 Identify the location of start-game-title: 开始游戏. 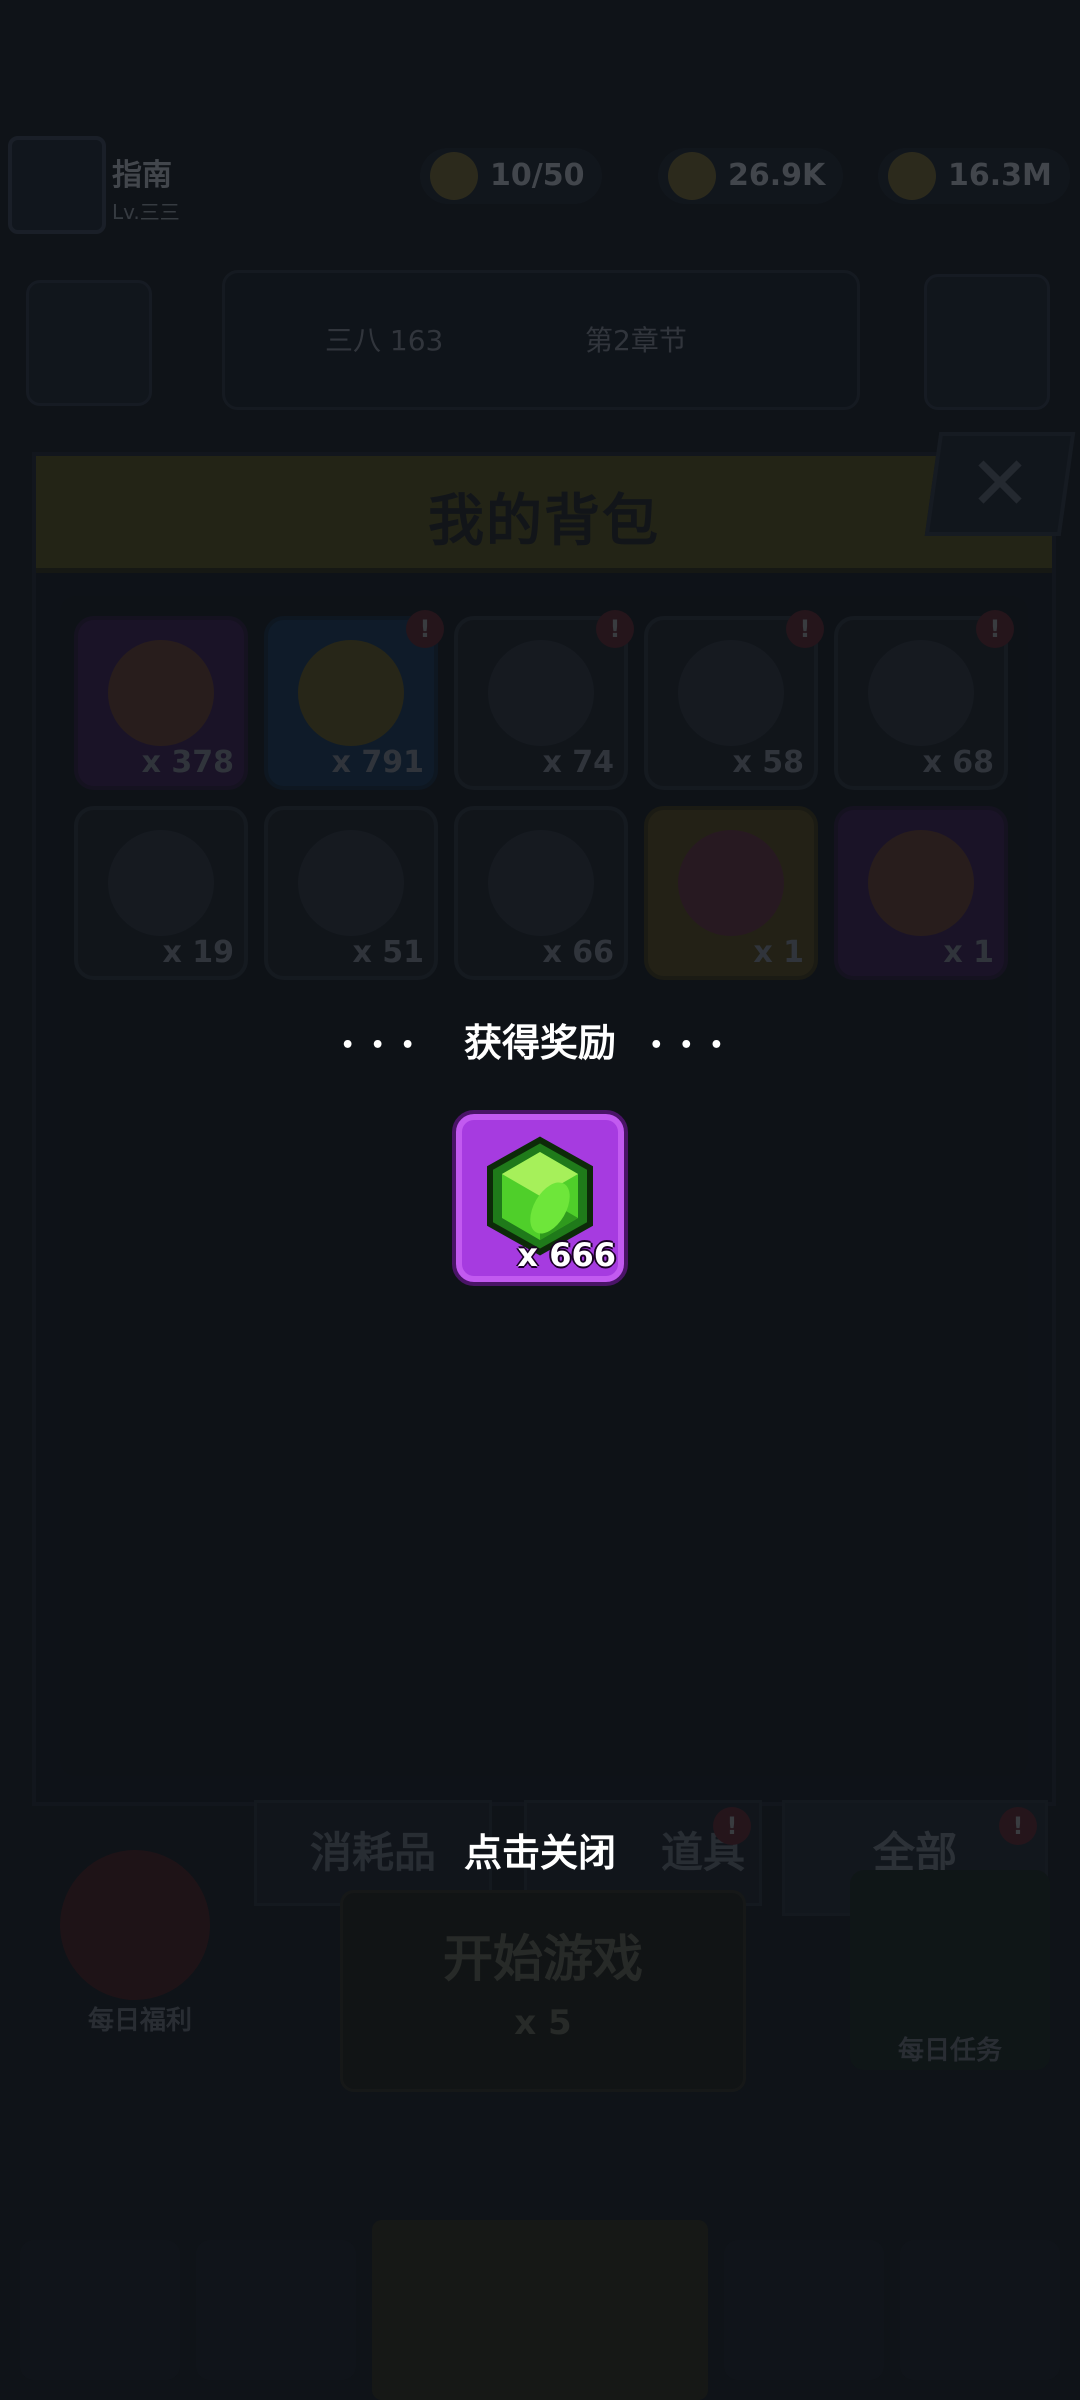
(543, 1959).